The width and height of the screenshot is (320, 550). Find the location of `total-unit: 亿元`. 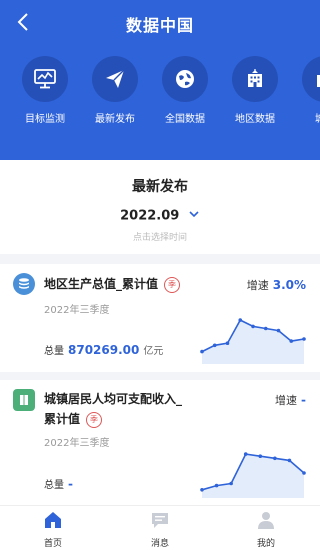

total-unit: 亿元 is located at coordinates (153, 351).